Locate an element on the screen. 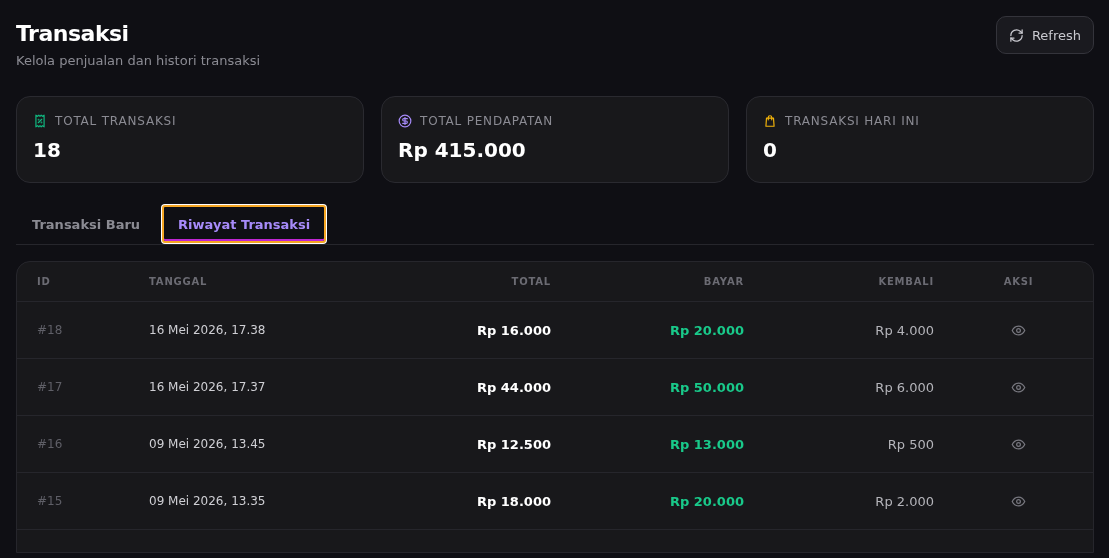 This screenshot has height=558, width=1109. table-cell-text: Rp 16.000 is located at coordinates (513, 330).